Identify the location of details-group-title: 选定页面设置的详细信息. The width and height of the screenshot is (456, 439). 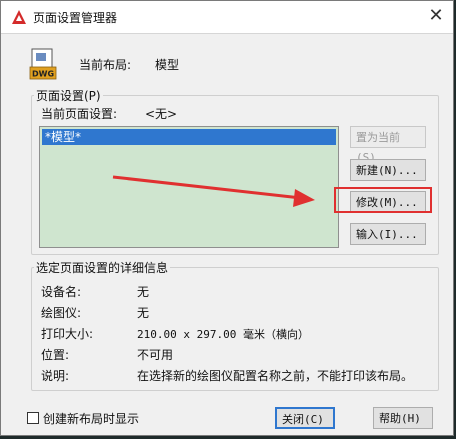
(102, 268).